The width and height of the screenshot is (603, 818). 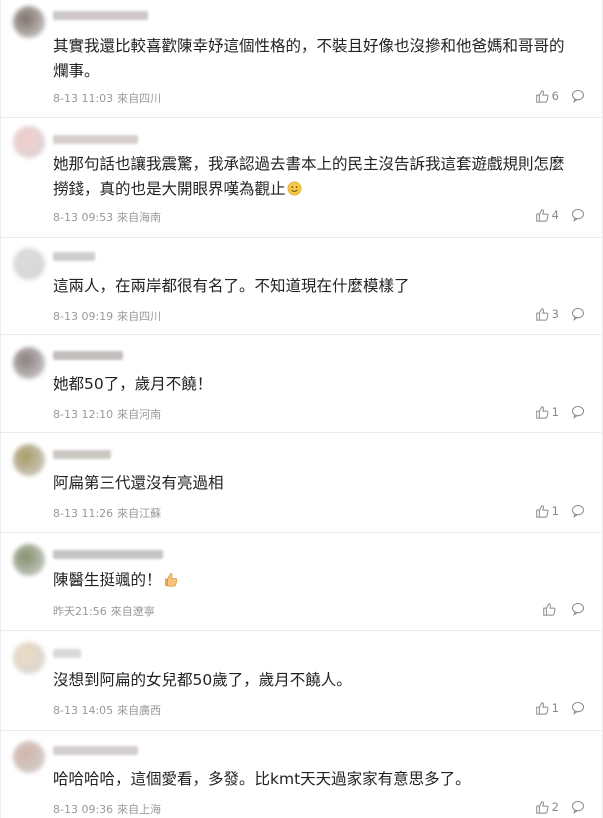 What do you see at coordinates (301, 483) in the screenshot?
I see `comment-item: 阿扁第三代還沒有亮過相 8-13 11:26 來自江蘇 1` at bounding box center [301, 483].